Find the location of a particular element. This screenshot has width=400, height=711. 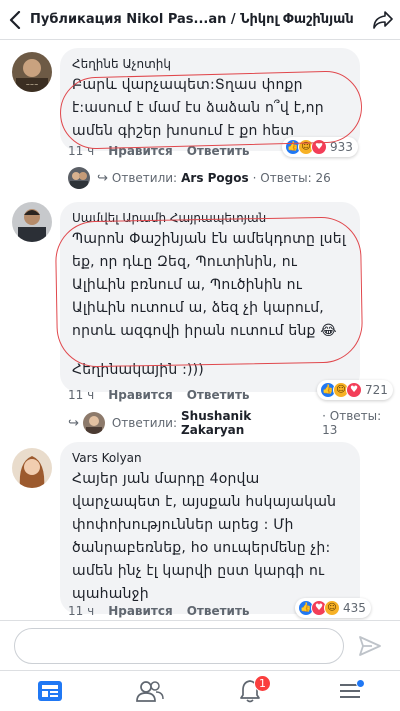

comment-author: Vars Kolyan is located at coordinates (210, 458).